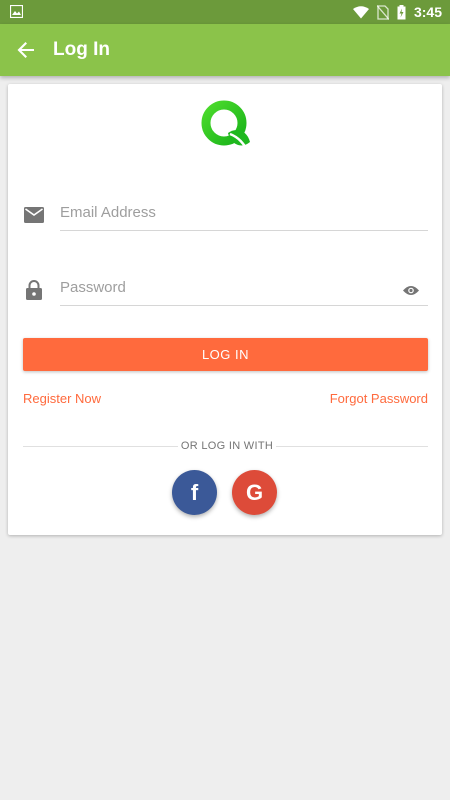 The height and width of the screenshot is (800, 450). What do you see at coordinates (227, 128) in the screenshot?
I see `app-logo` at bounding box center [227, 128].